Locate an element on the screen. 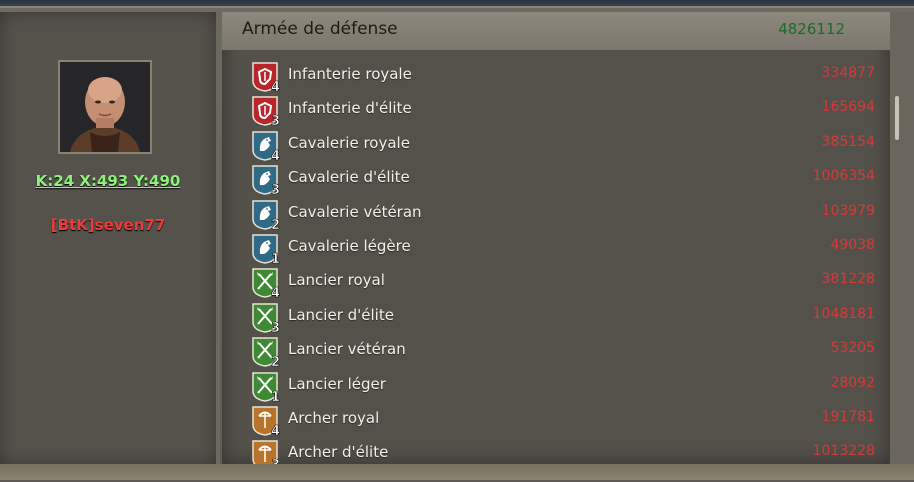  spear-crossed-icon: 1 is located at coordinates (265, 387).